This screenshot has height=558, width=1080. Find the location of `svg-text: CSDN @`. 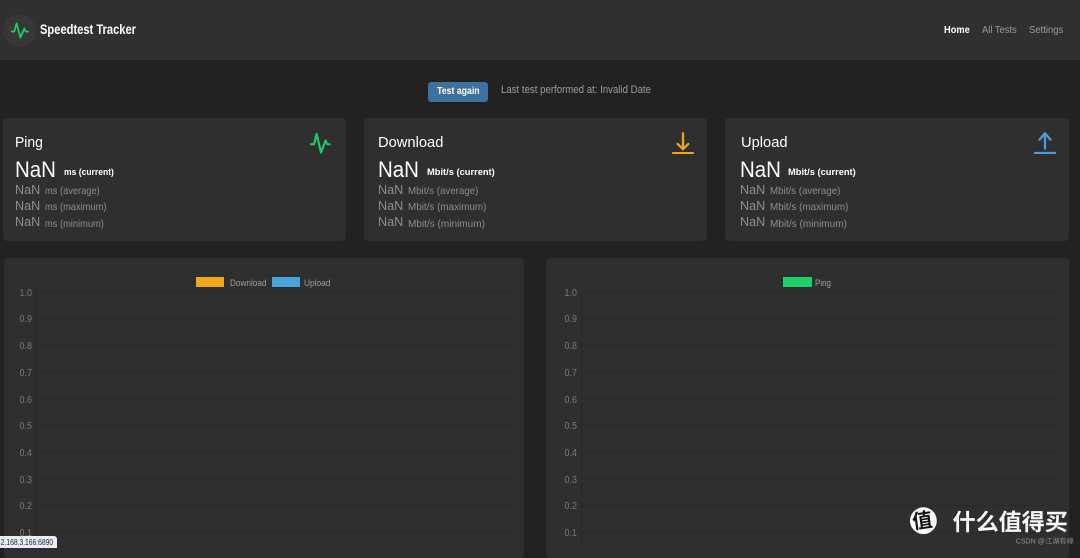

svg-text: CSDN @ is located at coordinates (1030, 541).